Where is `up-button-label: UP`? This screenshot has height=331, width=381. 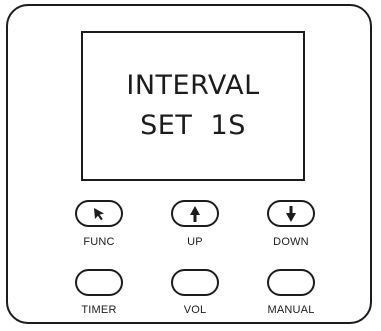 up-button-label: UP is located at coordinates (195, 242).